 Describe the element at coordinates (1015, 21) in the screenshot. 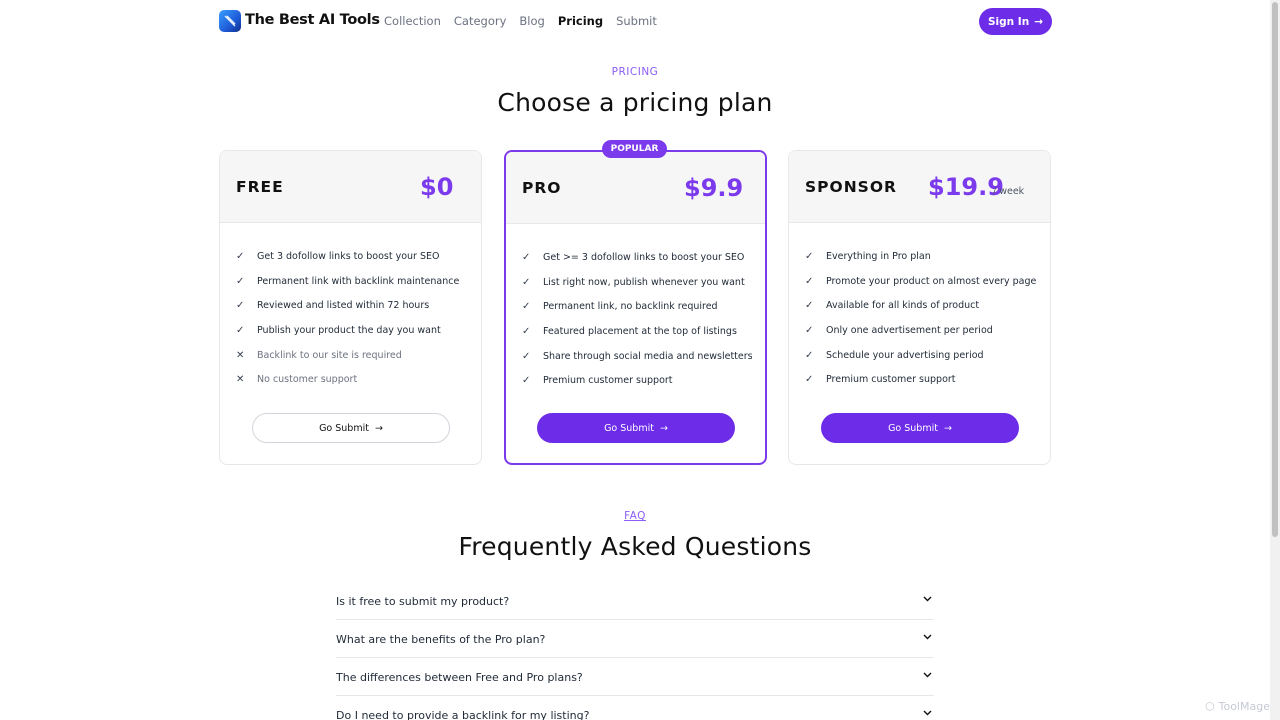

I see `sign-in-button: Sign In →` at that location.